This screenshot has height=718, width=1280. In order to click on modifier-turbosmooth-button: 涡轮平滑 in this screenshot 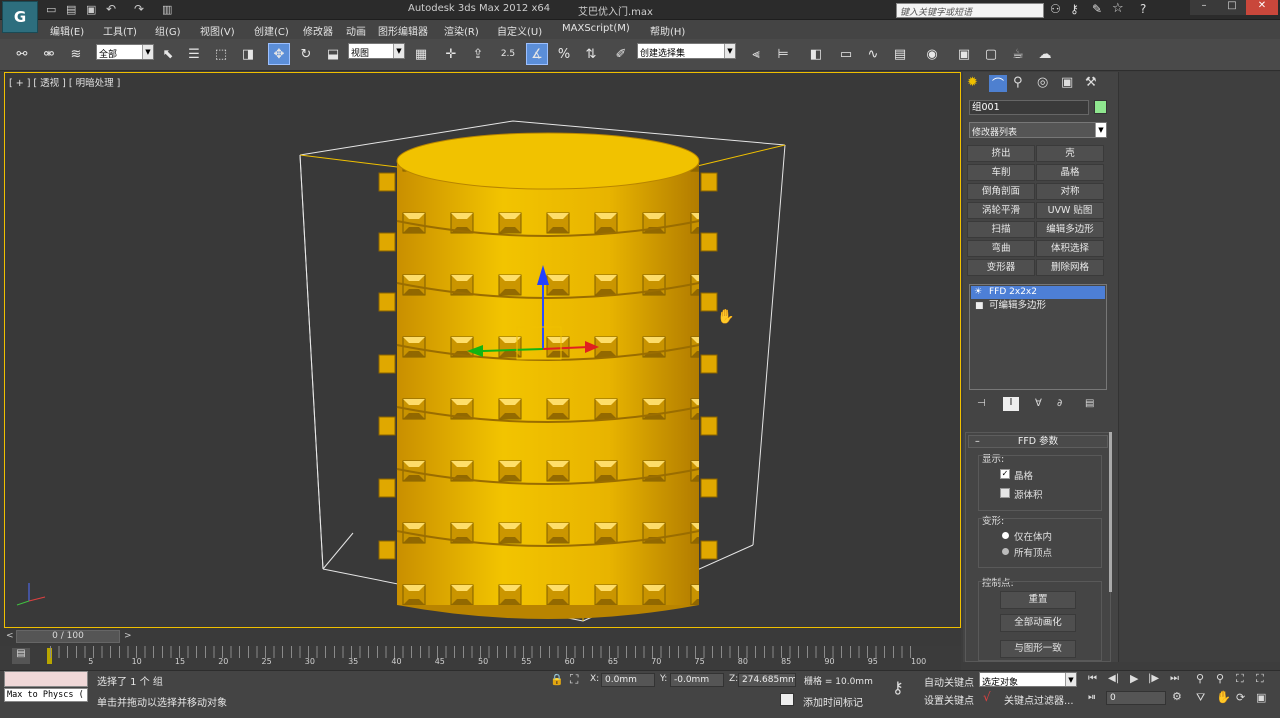, I will do `click(1001, 210)`.